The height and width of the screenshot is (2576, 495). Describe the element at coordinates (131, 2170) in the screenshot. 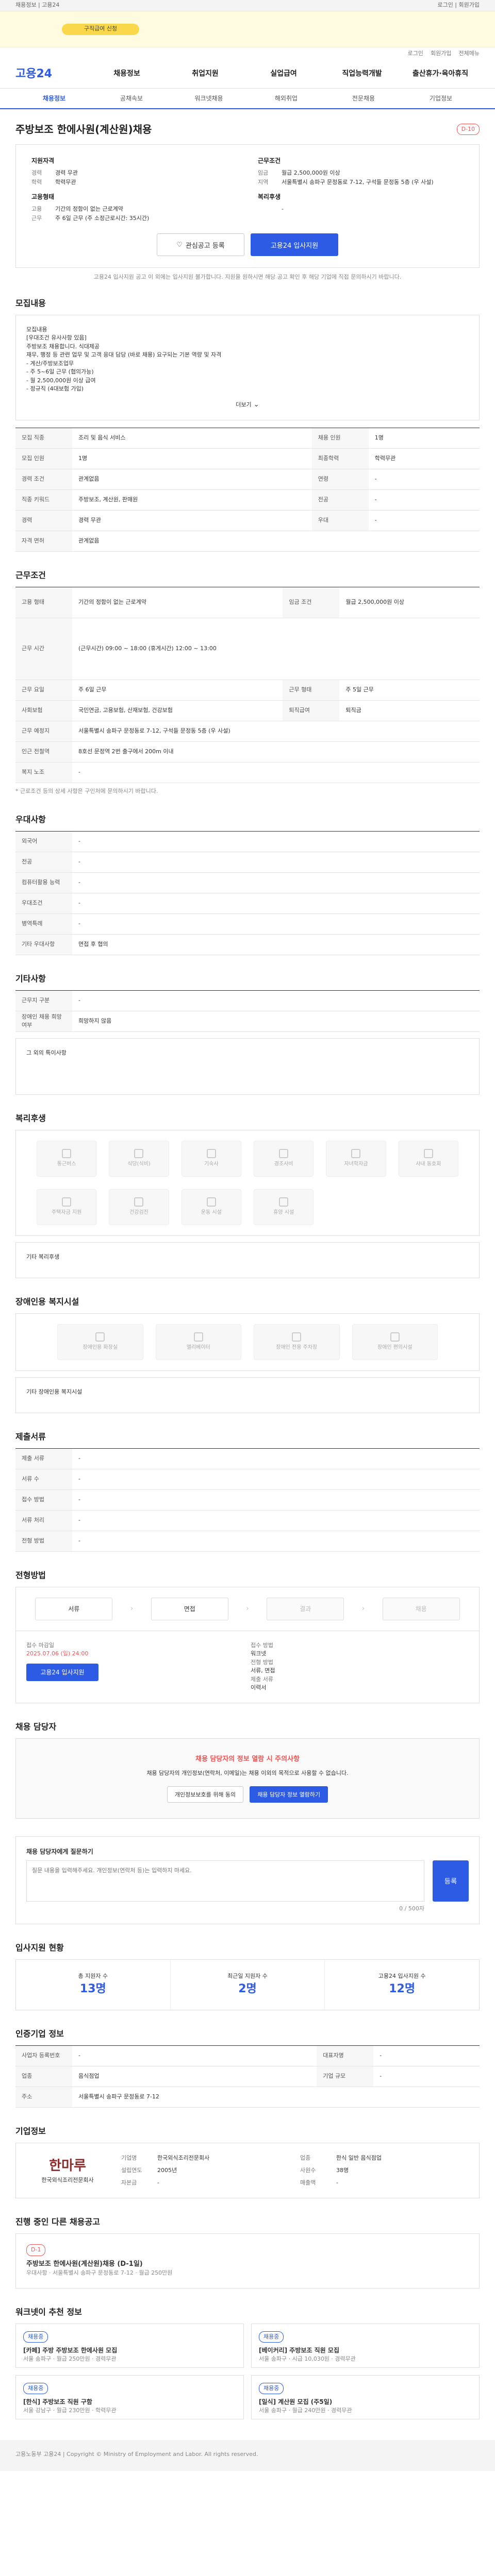

I see `kv-key: 설립연도` at that location.